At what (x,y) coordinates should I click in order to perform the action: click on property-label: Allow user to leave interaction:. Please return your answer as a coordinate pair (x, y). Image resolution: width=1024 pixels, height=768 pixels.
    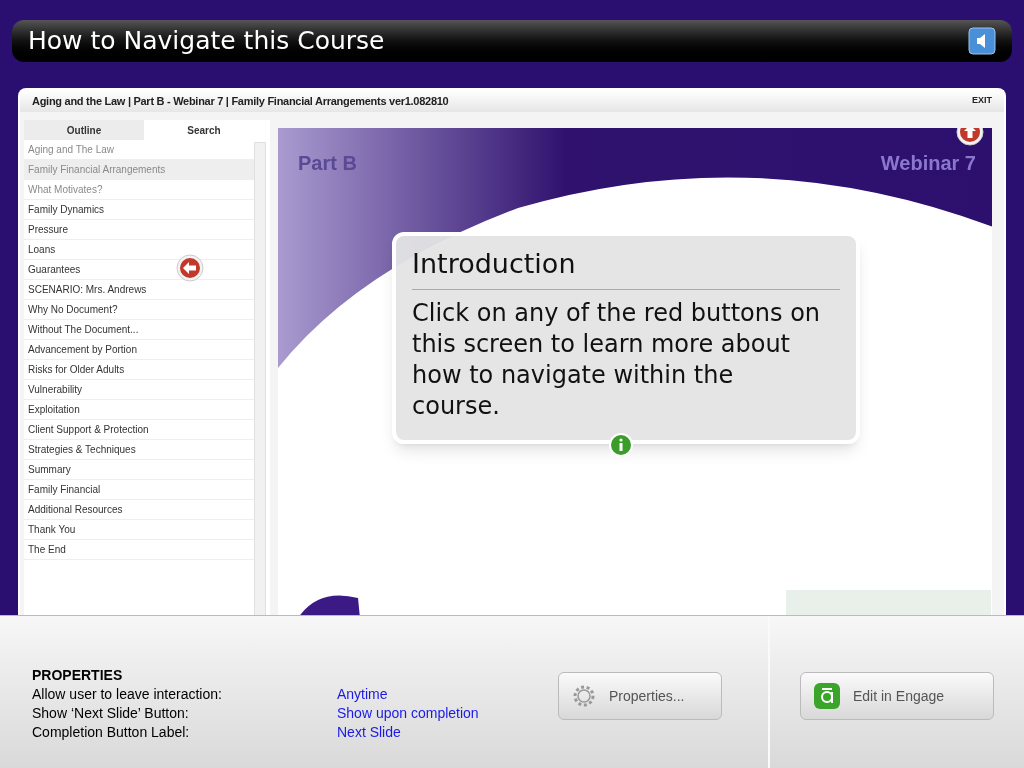
    Looking at the image, I should click on (127, 694).